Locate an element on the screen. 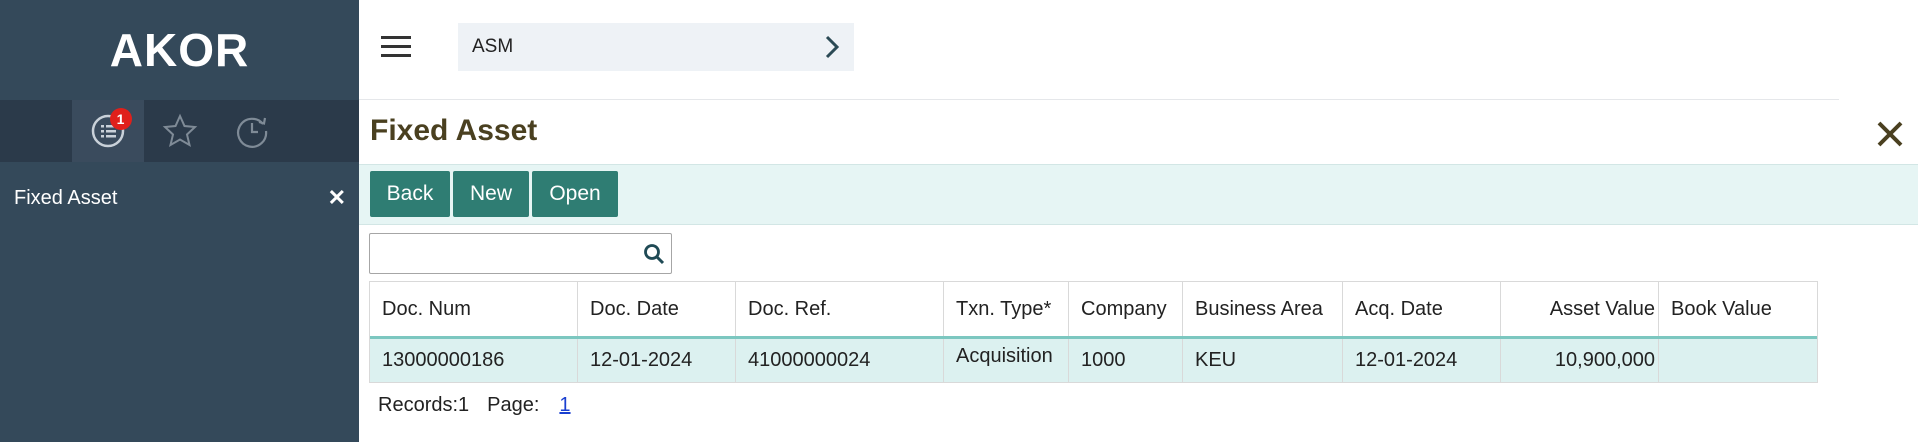 The image size is (1918, 442). sidebar-tab-history is located at coordinates (252, 131).